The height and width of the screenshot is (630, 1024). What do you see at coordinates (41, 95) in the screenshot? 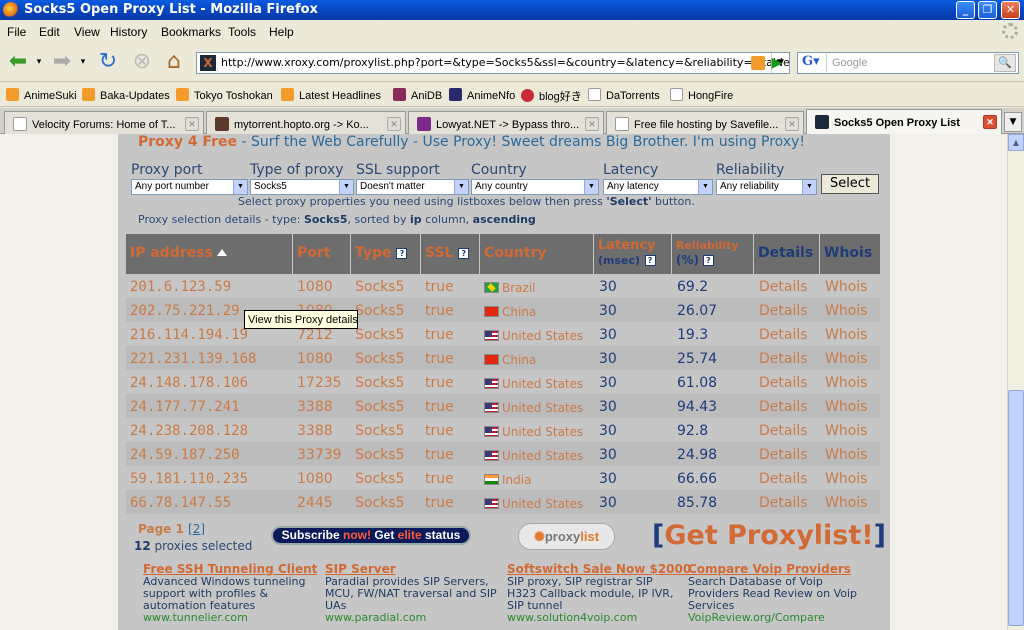
I see `bookmark-animesuki: AnimeSuki` at bounding box center [41, 95].